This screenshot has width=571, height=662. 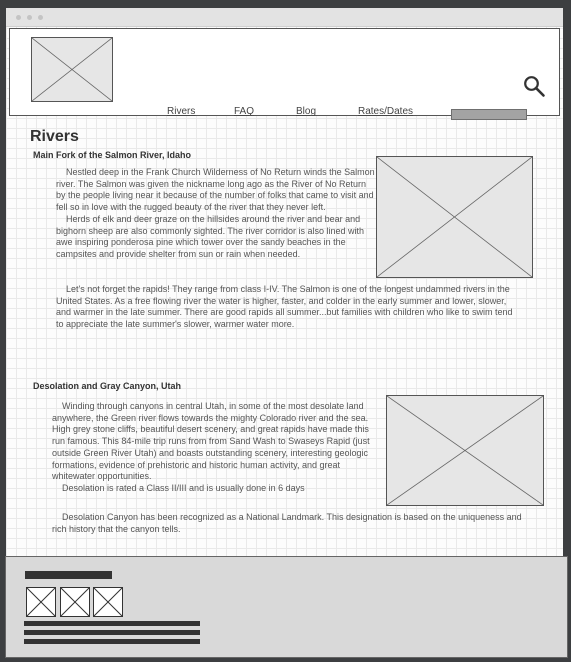 I want to click on nav-link-blog: Blog, so click(x=306, y=111).